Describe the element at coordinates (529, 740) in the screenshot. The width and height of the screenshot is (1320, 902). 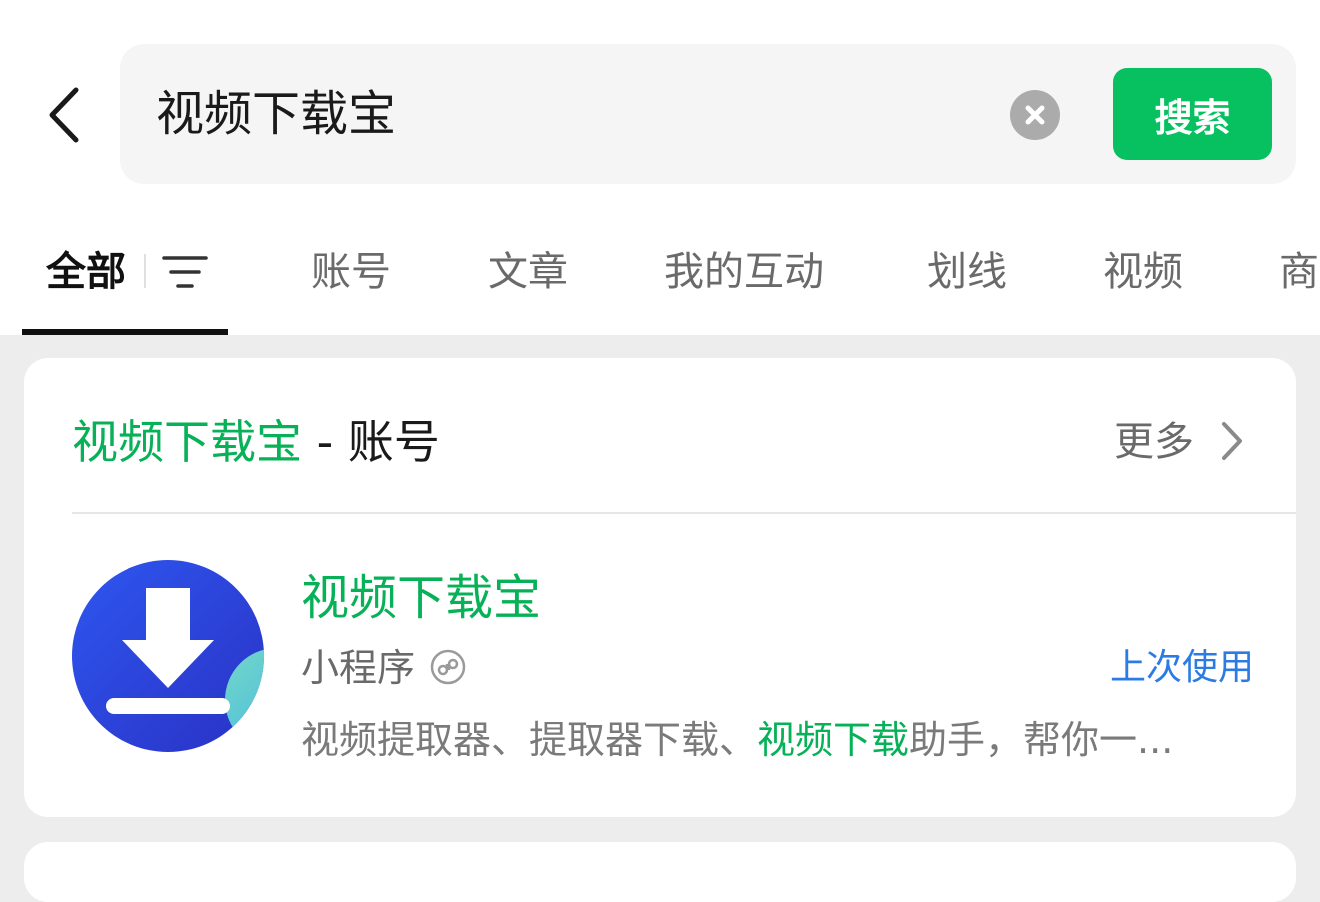
I see `desc-part1: 视频提取器、提取器下载、` at that location.